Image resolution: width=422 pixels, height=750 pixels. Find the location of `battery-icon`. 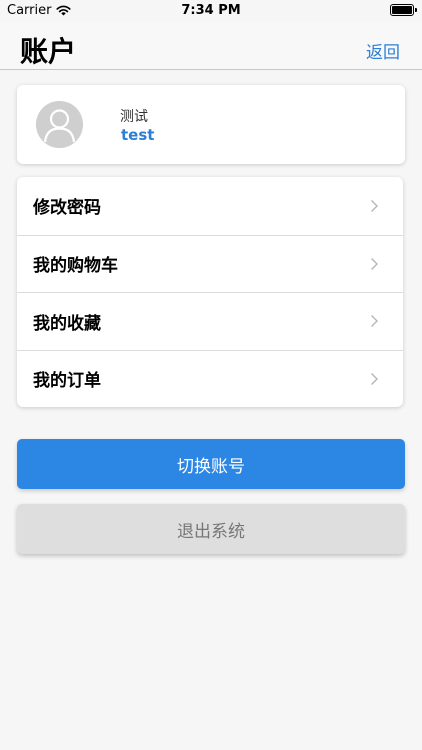

battery-icon is located at coordinates (403, 10).